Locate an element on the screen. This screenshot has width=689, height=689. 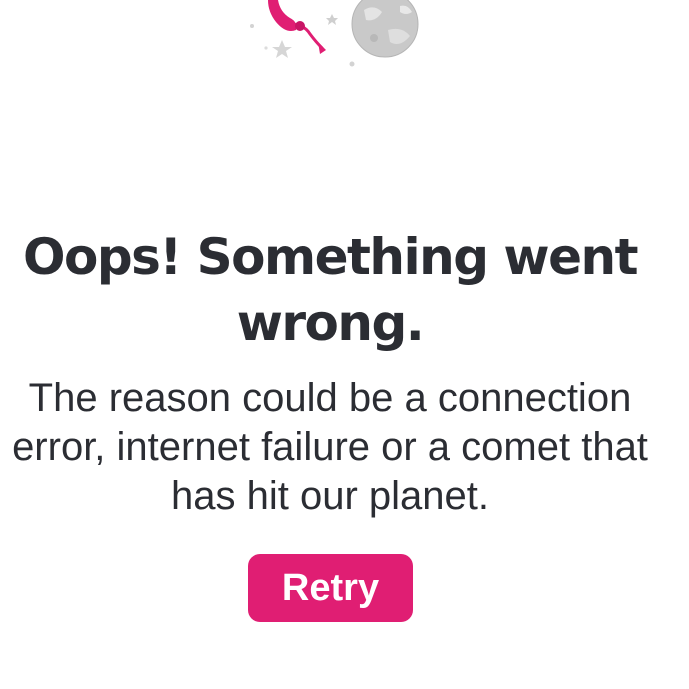
astronaut-planet-illustration is located at coordinates (334, 33).